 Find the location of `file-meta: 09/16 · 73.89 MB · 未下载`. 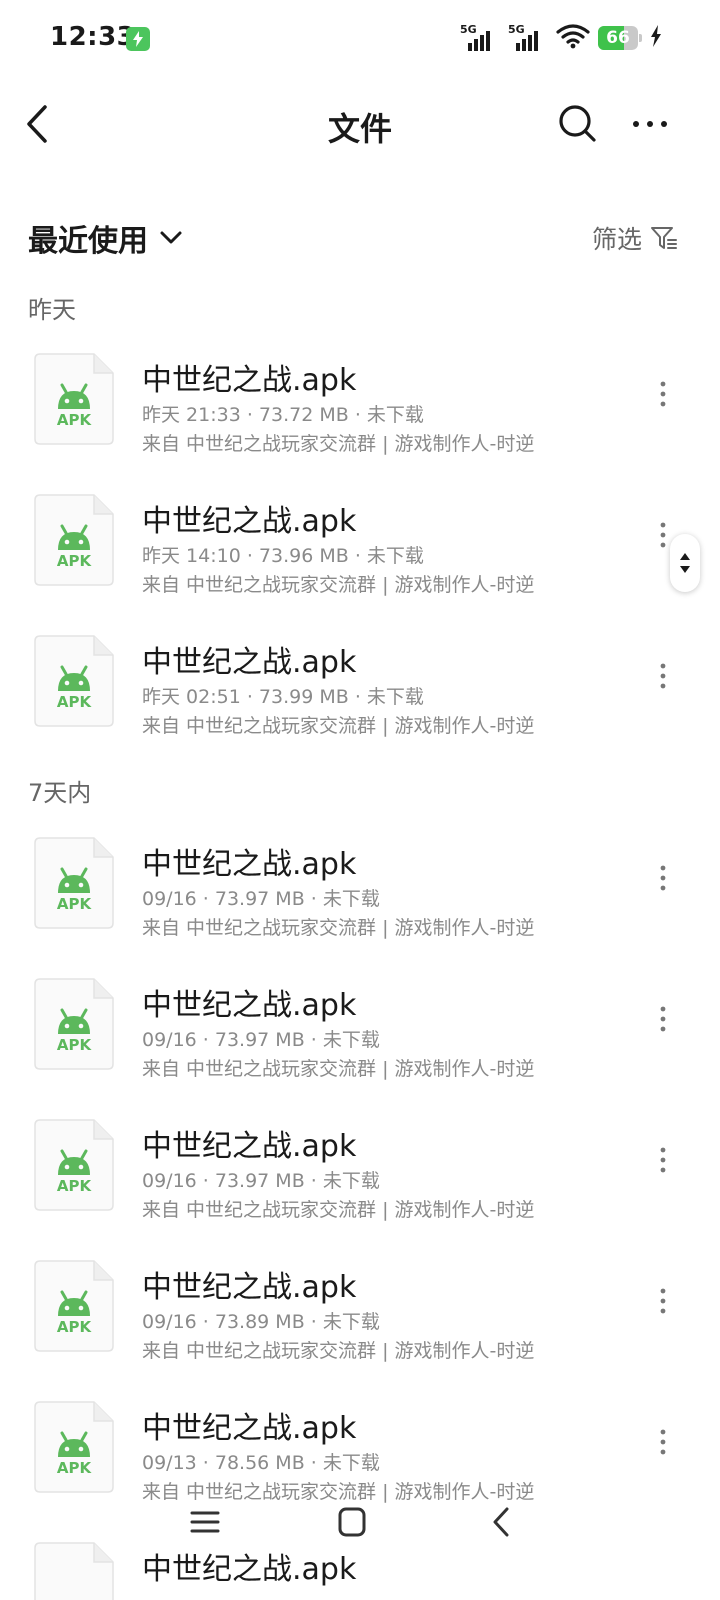

file-meta: 09/16 · 73.89 MB · 未下载 is located at coordinates (261, 1322).